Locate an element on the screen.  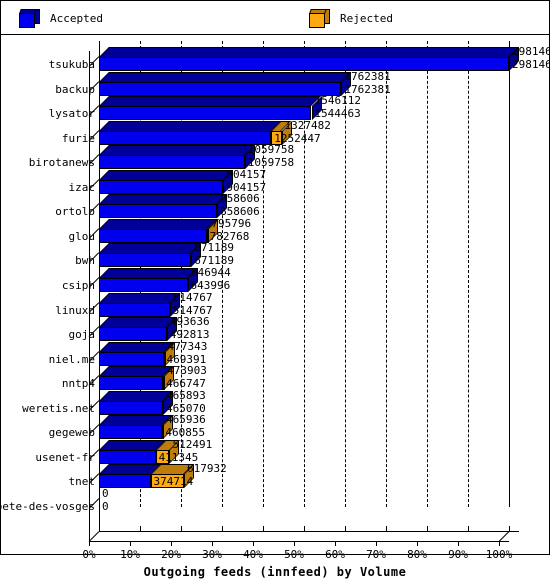
legend-item-rejected: Rejected is located at coordinates (351, 18).